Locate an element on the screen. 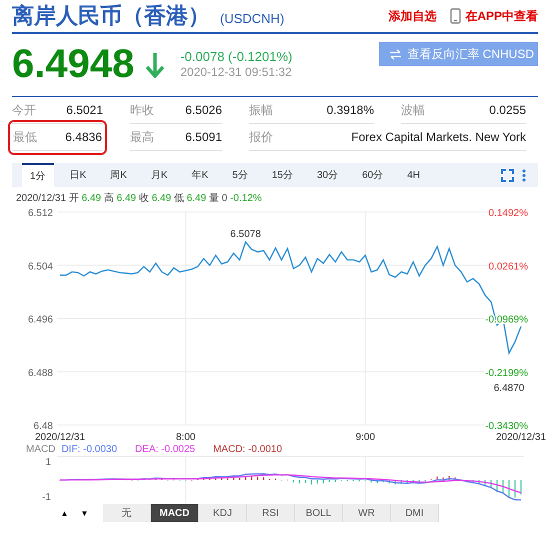 This screenshot has width=550, height=535. more-icon is located at coordinates (524, 175).